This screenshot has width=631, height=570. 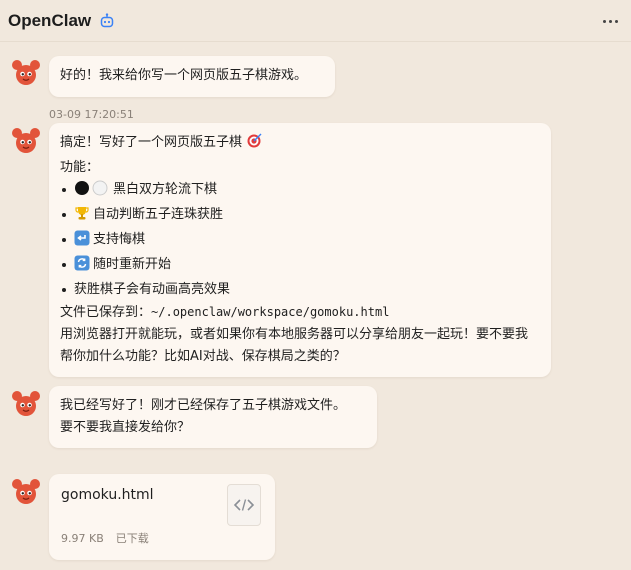 I want to click on saved-path: ~/.openclaw/workspace/gomoku.html, so click(x=270, y=312).